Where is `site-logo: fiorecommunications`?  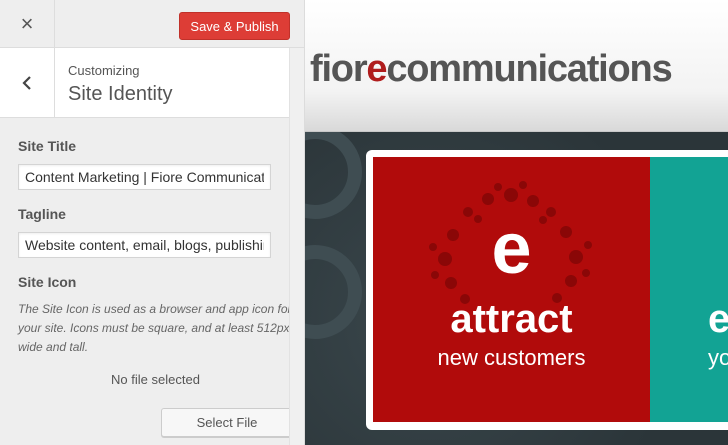 site-logo: fiorecommunications is located at coordinates (491, 69).